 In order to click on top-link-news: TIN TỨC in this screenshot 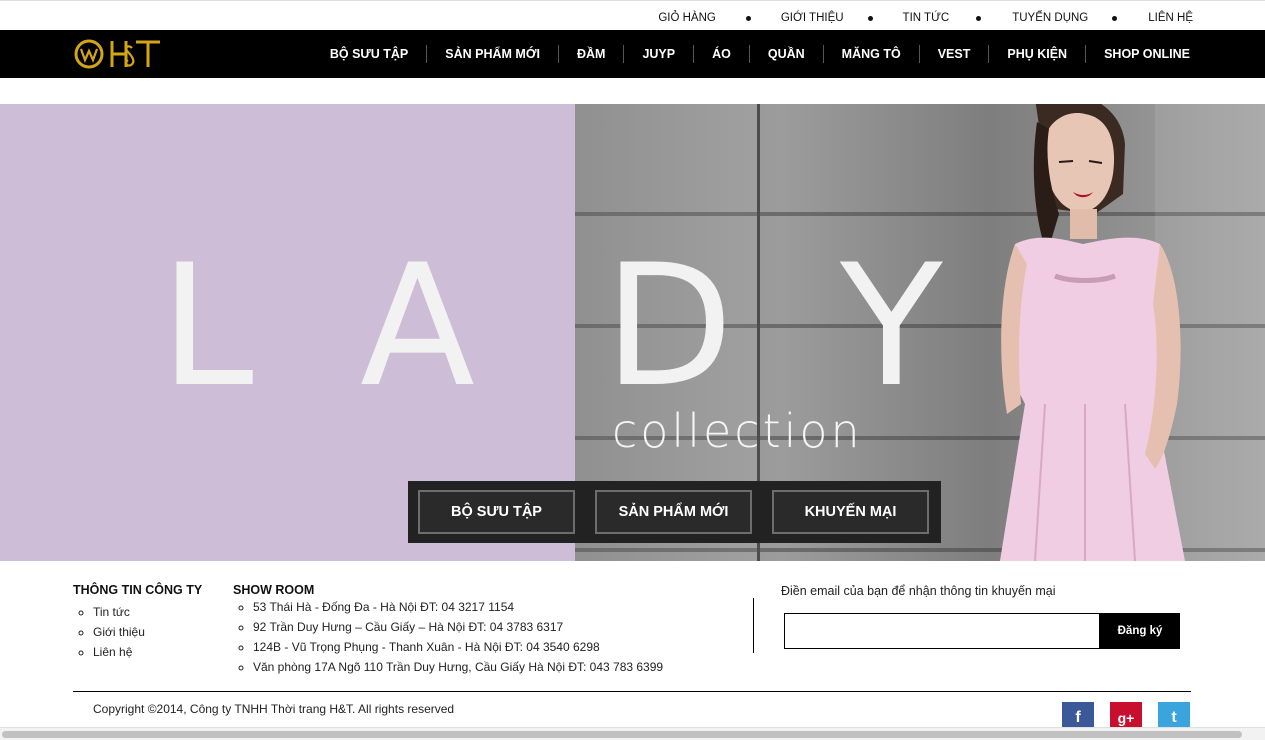, I will do `click(926, 18)`.